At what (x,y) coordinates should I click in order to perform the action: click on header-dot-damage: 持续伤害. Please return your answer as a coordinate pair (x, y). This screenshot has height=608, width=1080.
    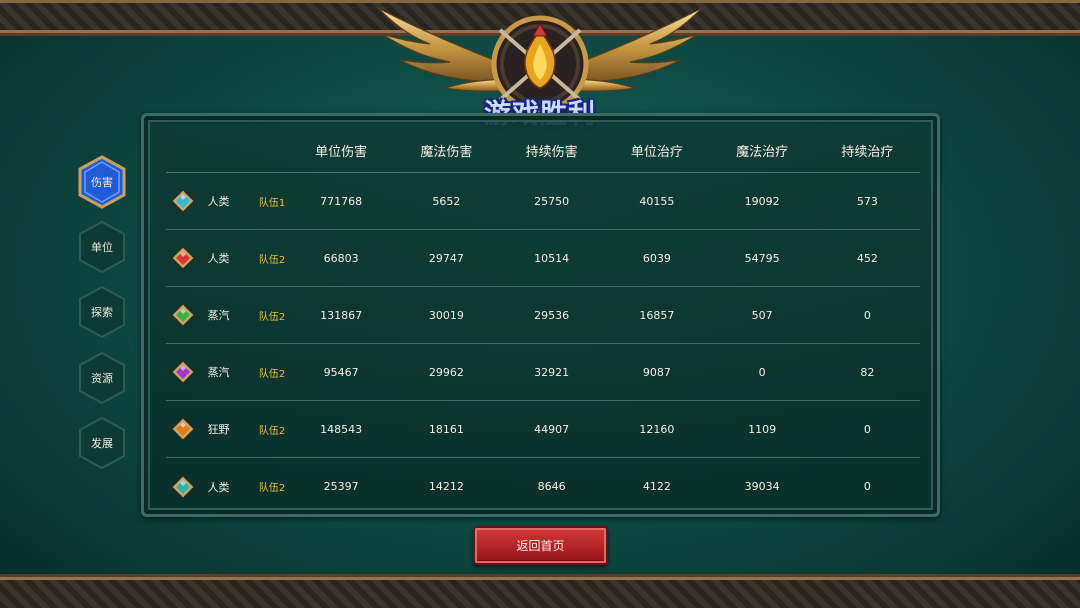
    Looking at the image, I should click on (551, 152).